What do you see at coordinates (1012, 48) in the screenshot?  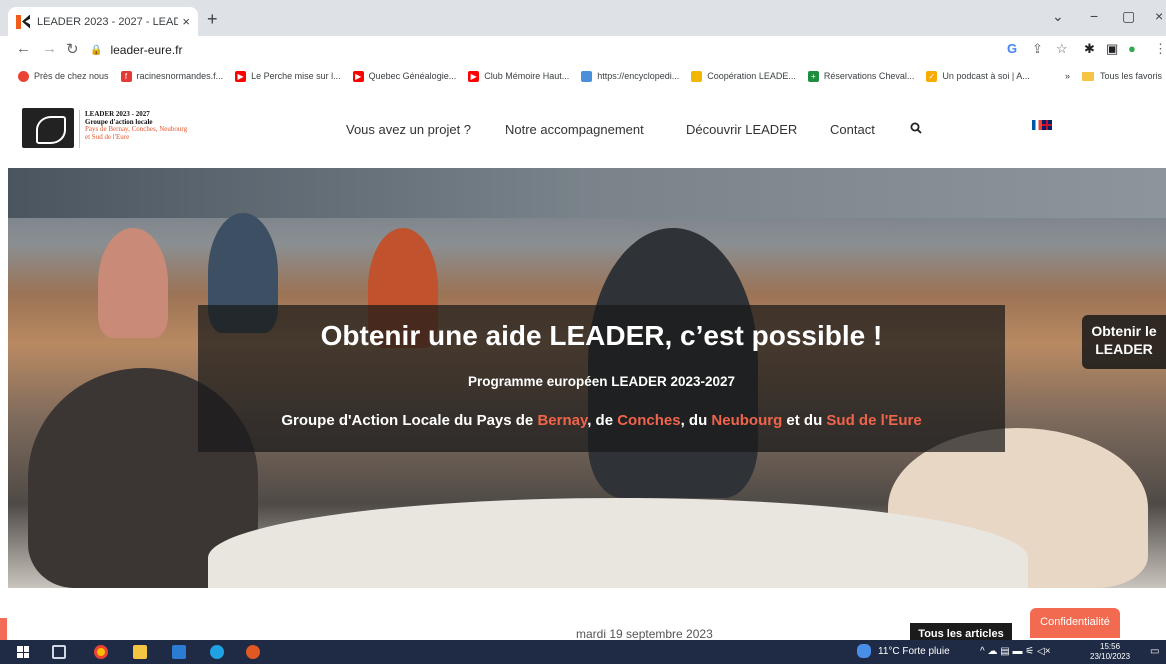 I see `google-icon: G` at bounding box center [1012, 48].